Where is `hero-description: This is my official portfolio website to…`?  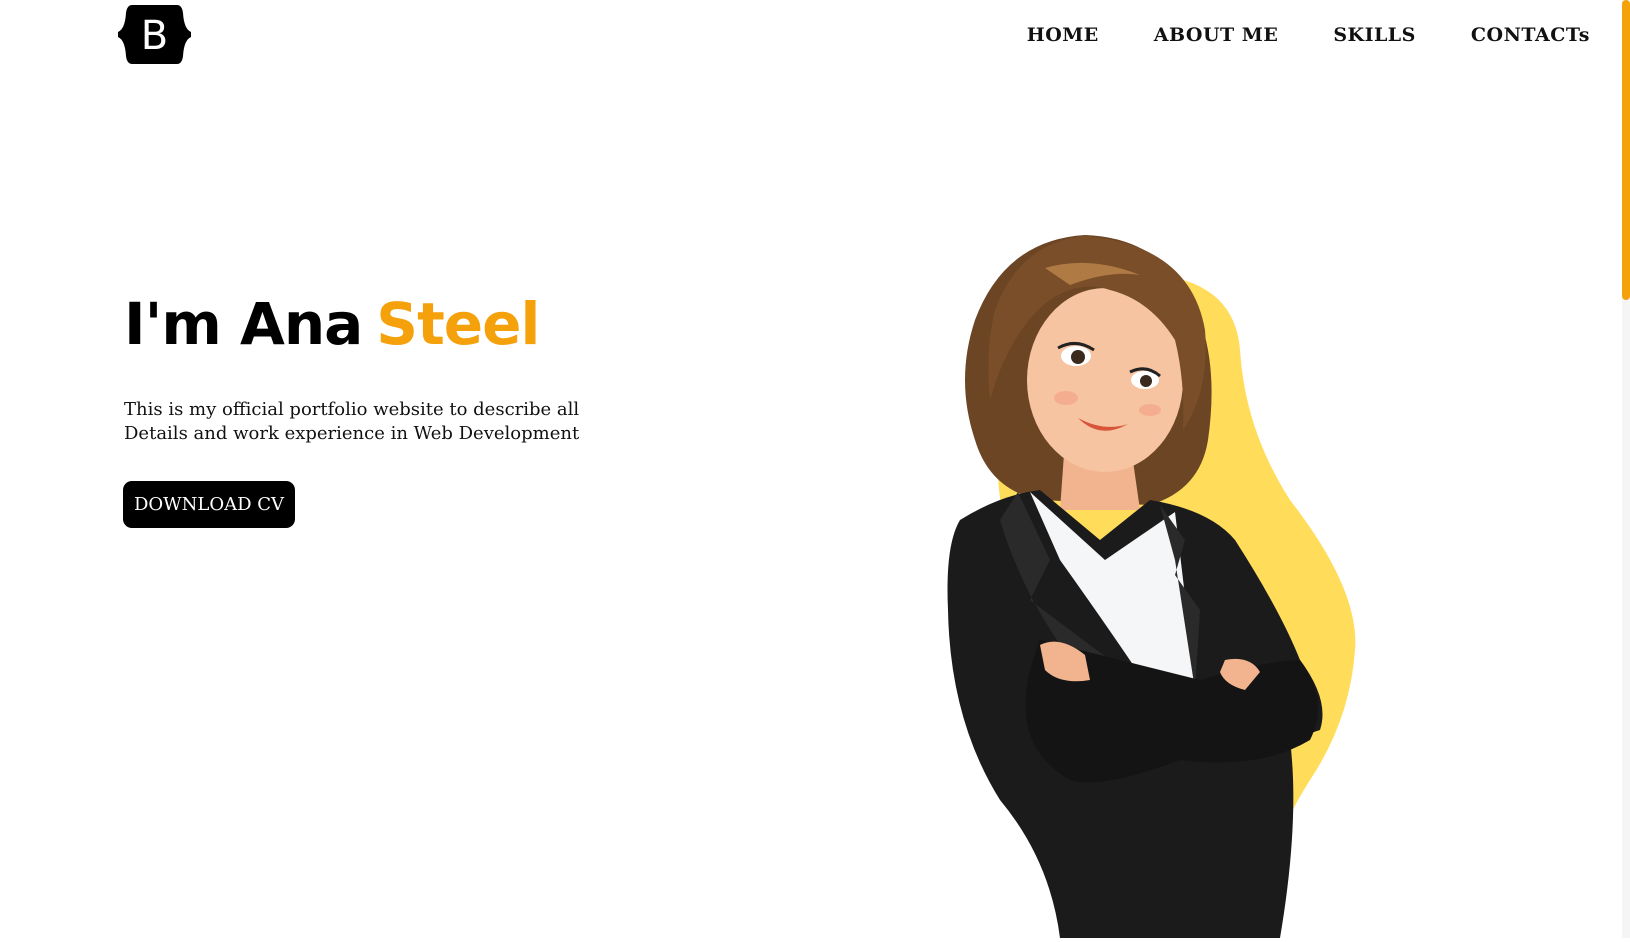
hero-description: This is my official portfolio website to… is located at coordinates (352, 421).